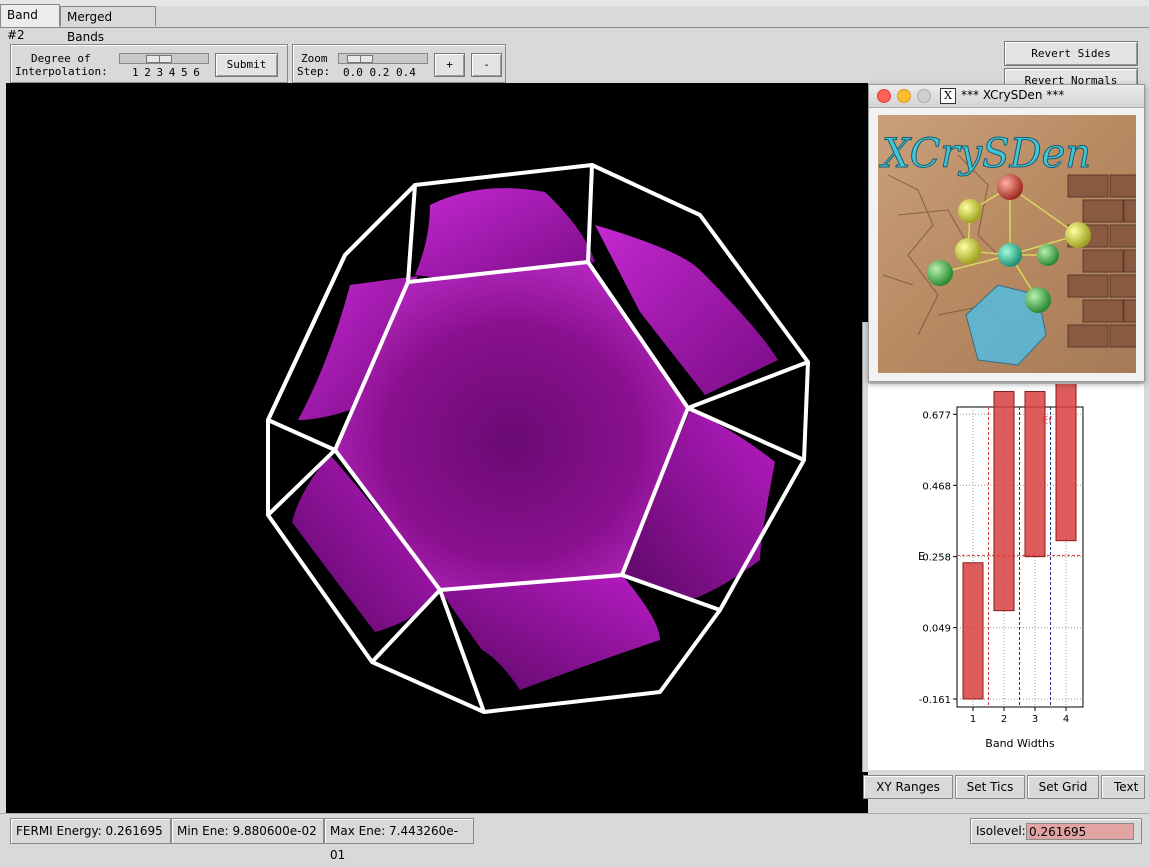  Describe the element at coordinates (1066, 719) in the screenshot. I see `x-tick-label: 4` at that location.